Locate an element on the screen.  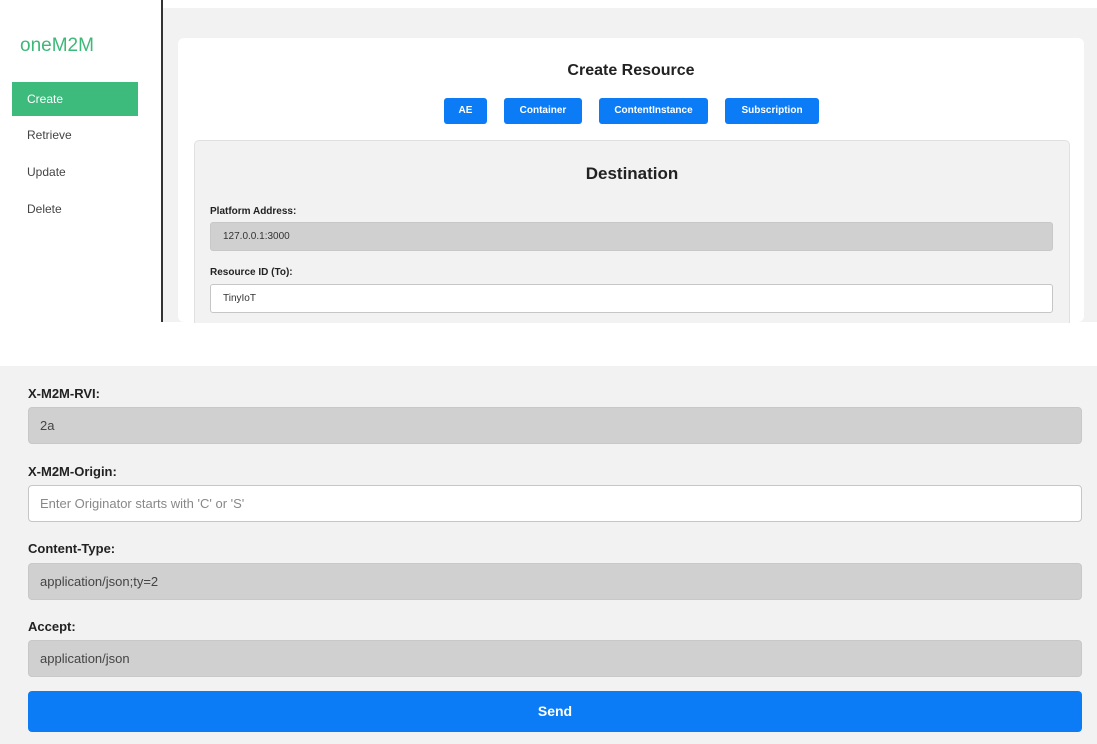
type-button-container: Container is located at coordinates (543, 111).